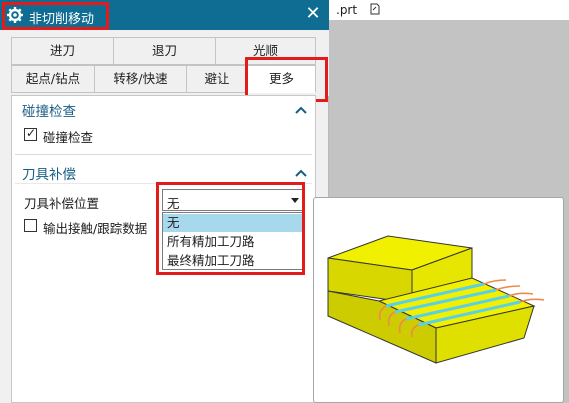 The image size is (569, 403). I want to click on tab-start-drill-point: 起点/钻点, so click(53, 79).